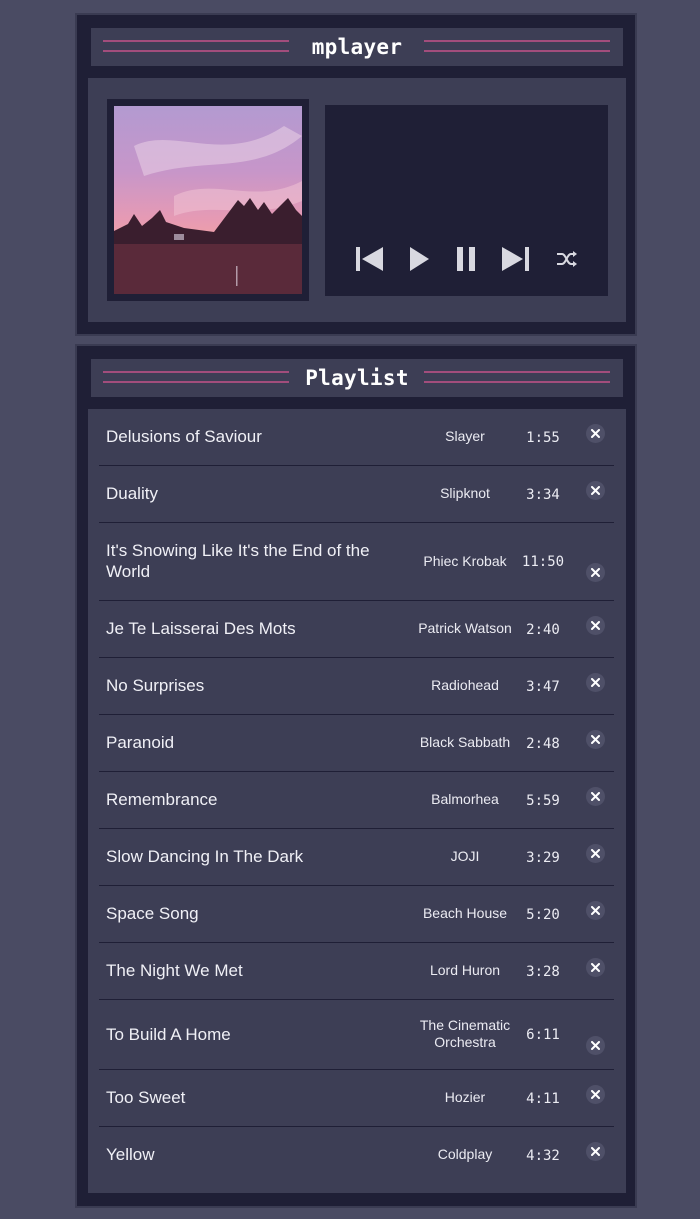 The width and height of the screenshot is (700, 1219). Describe the element at coordinates (130, 1154) in the screenshot. I see `track-title: Yellow` at that location.